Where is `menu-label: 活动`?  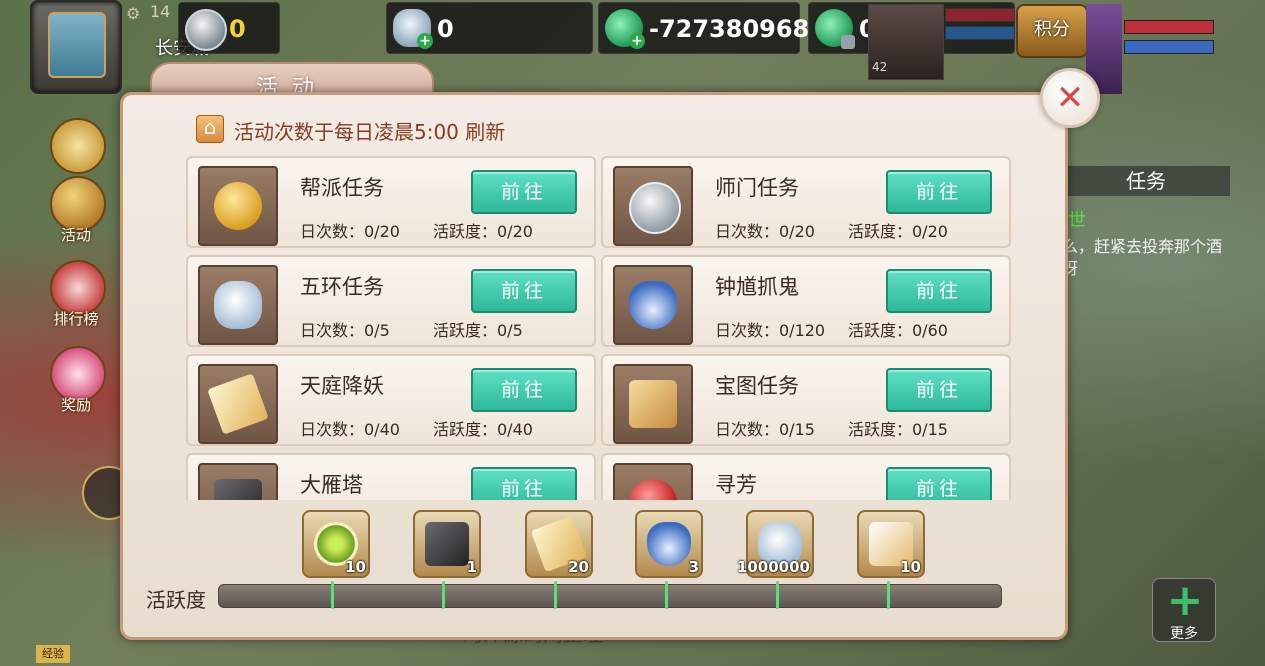 menu-label: 活动 is located at coordinates (75, 235).